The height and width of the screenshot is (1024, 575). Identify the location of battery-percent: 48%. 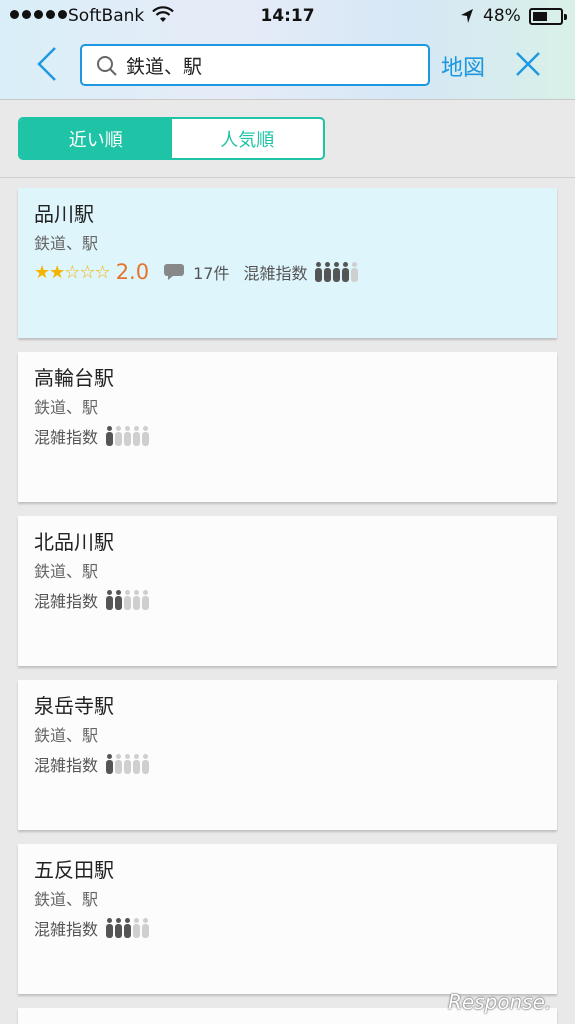
(502, 16).